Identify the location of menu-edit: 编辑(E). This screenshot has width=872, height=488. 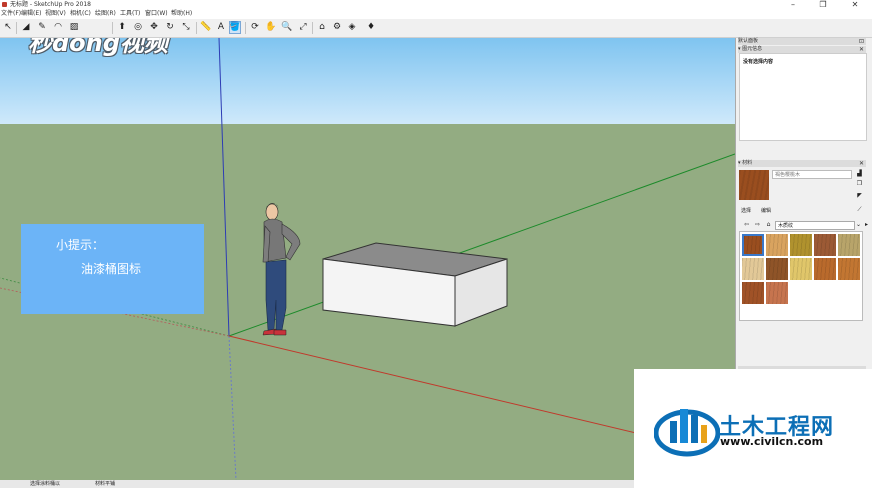
(31, 14).